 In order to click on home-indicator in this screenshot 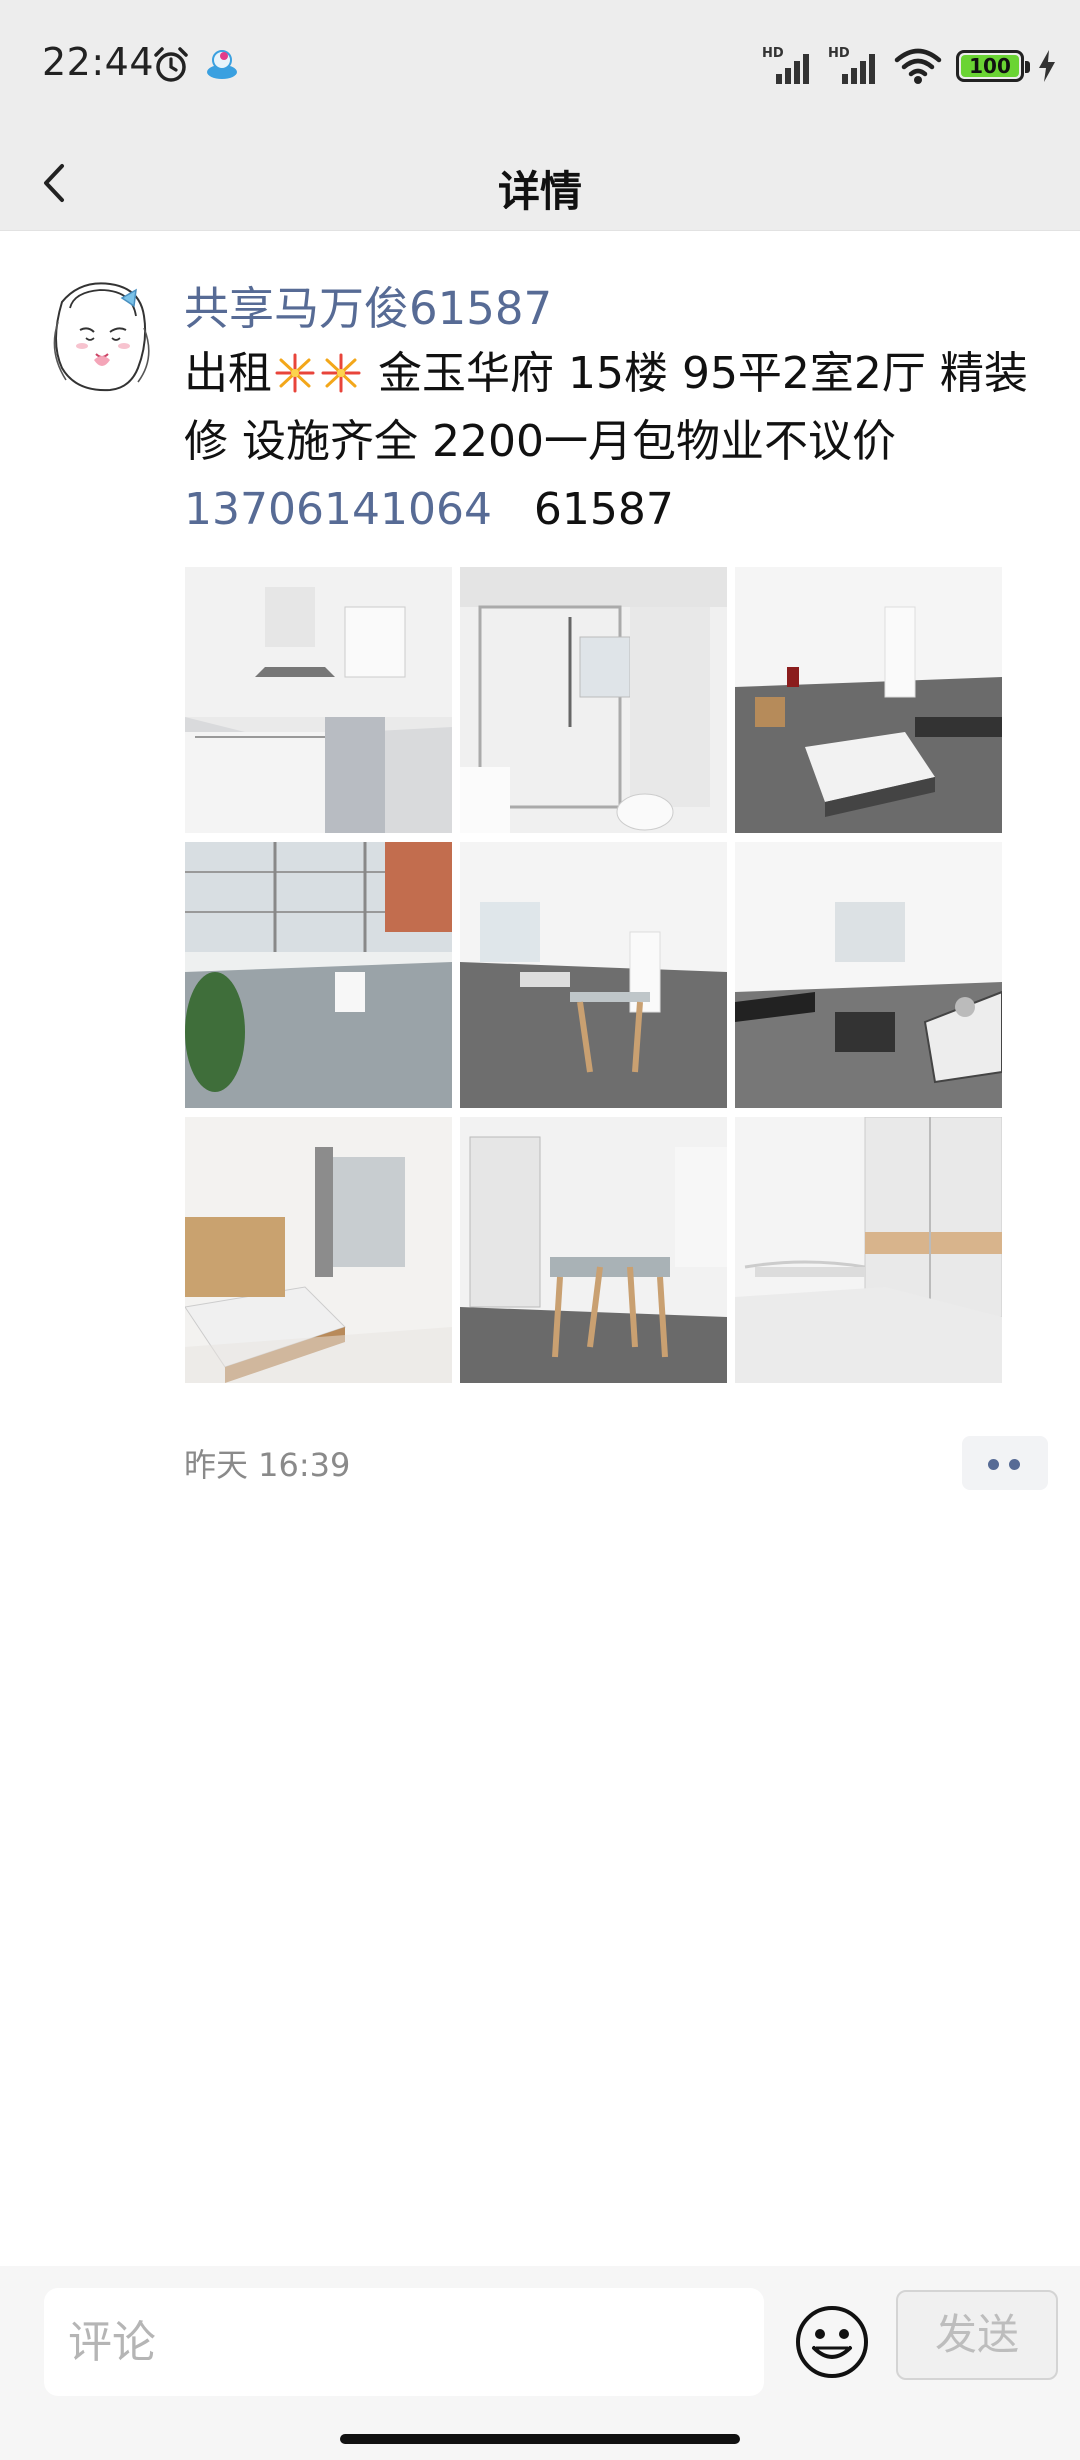, I will do `click(540, 2439)`.